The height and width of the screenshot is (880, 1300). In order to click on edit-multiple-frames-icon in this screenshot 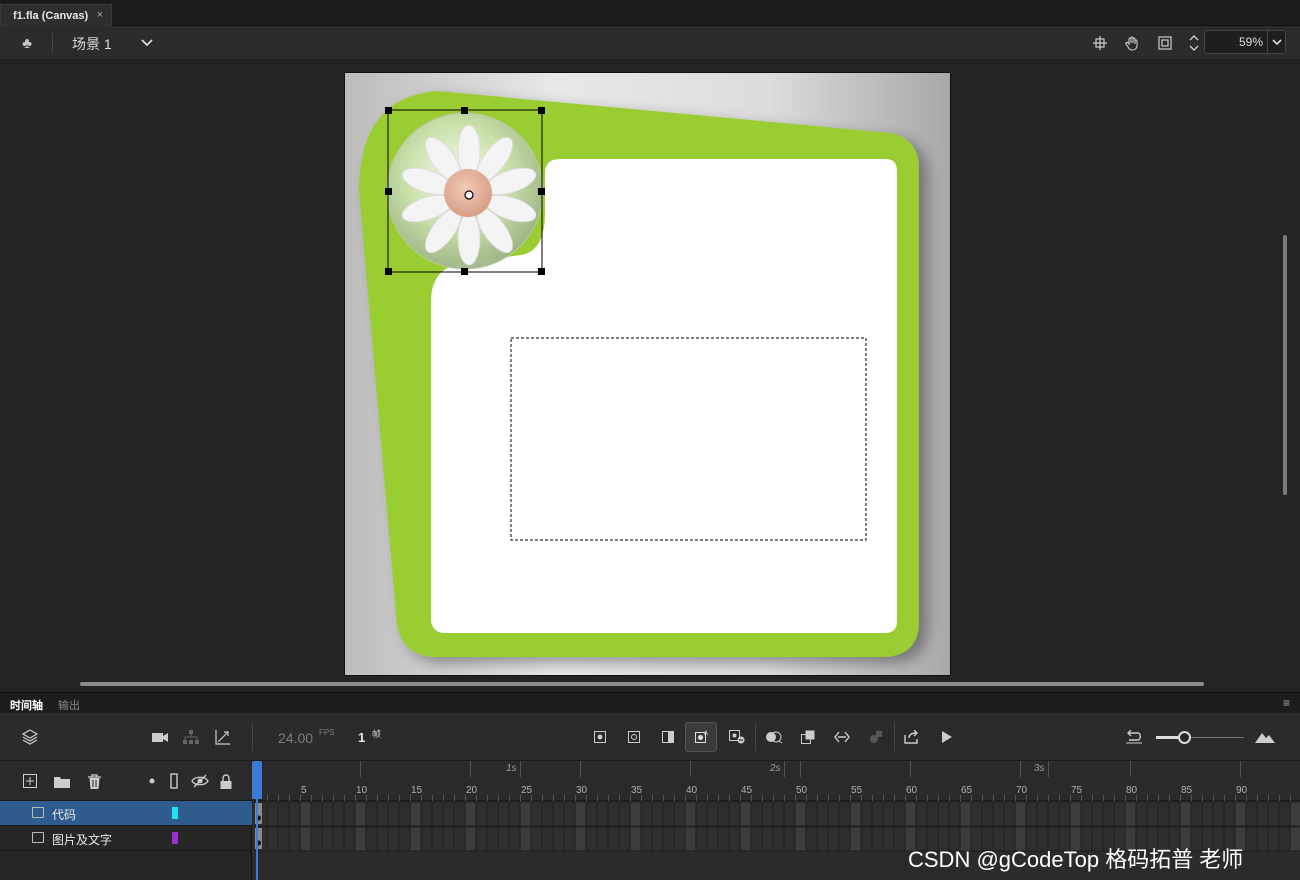, I will do `click(808, 737)`.